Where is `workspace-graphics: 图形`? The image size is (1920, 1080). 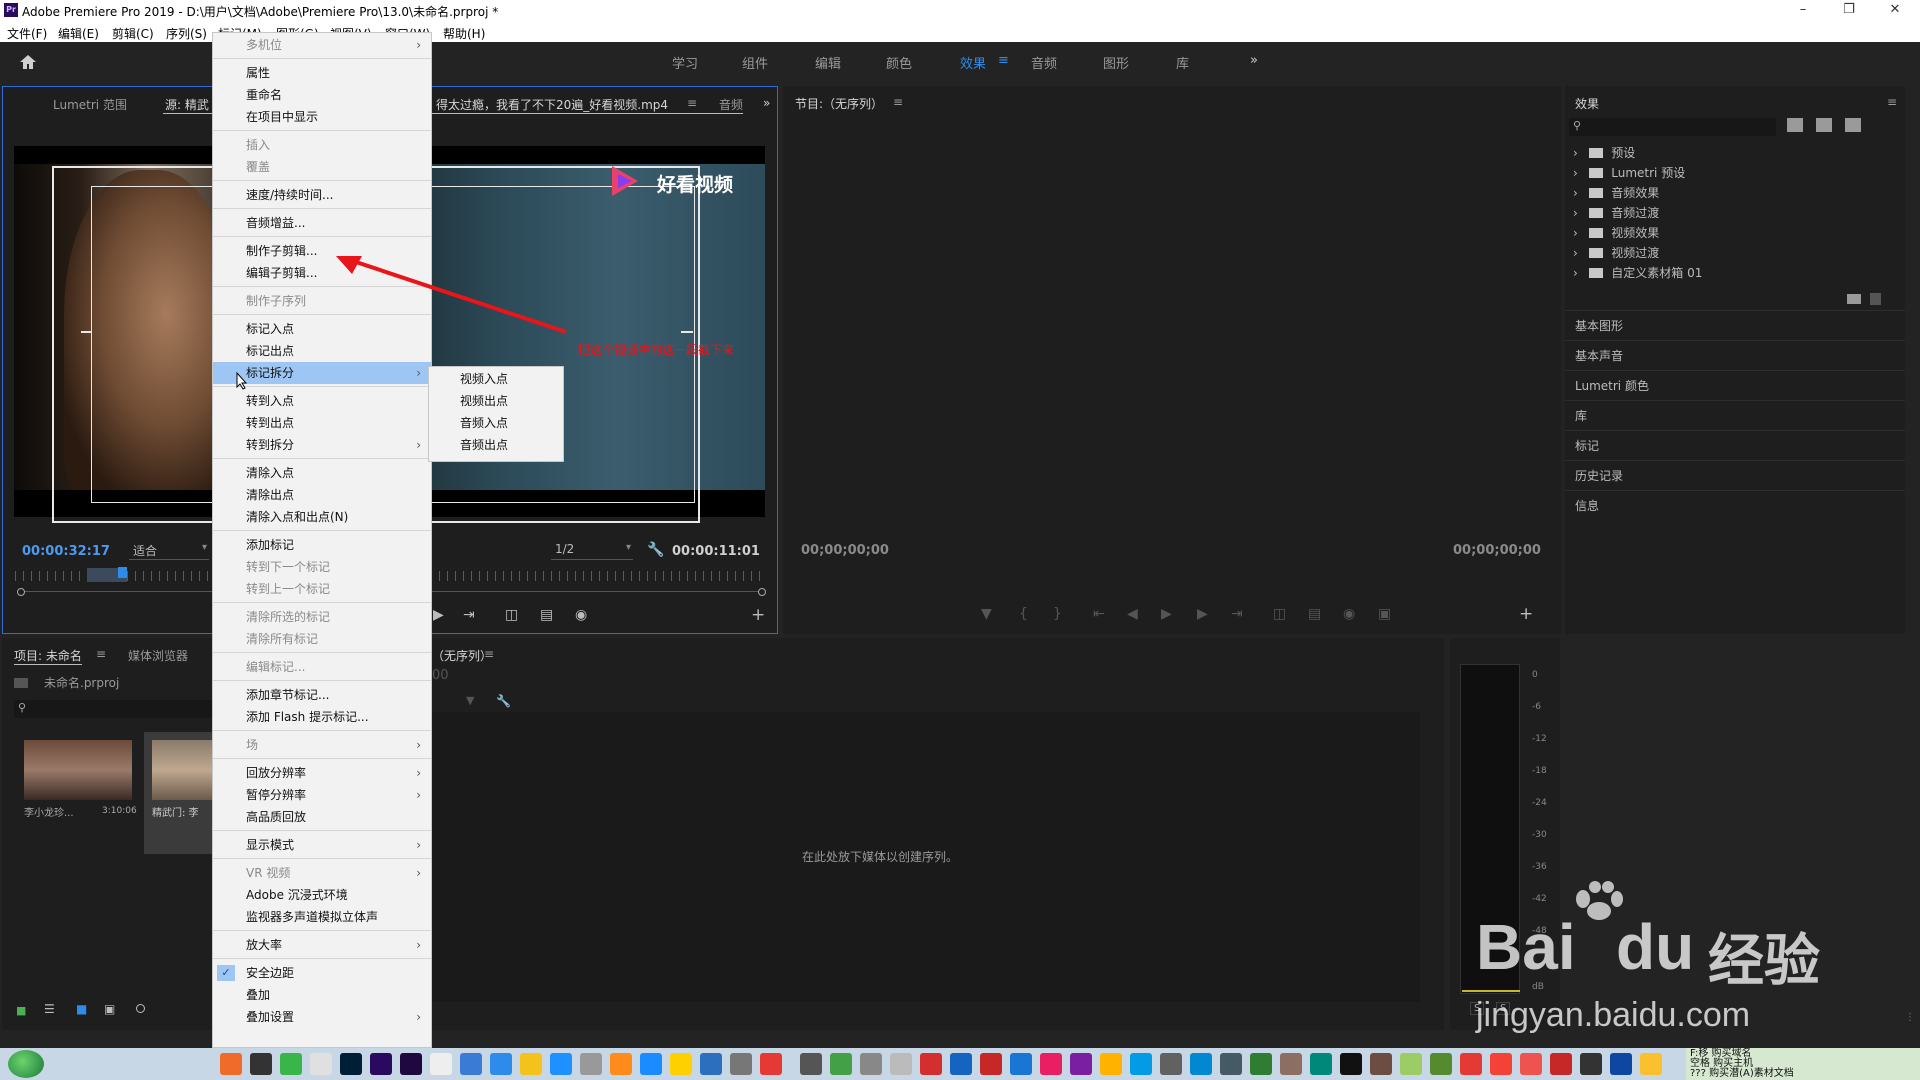 workspace-graphics: 图形 is located at coordinates (1116, 62).